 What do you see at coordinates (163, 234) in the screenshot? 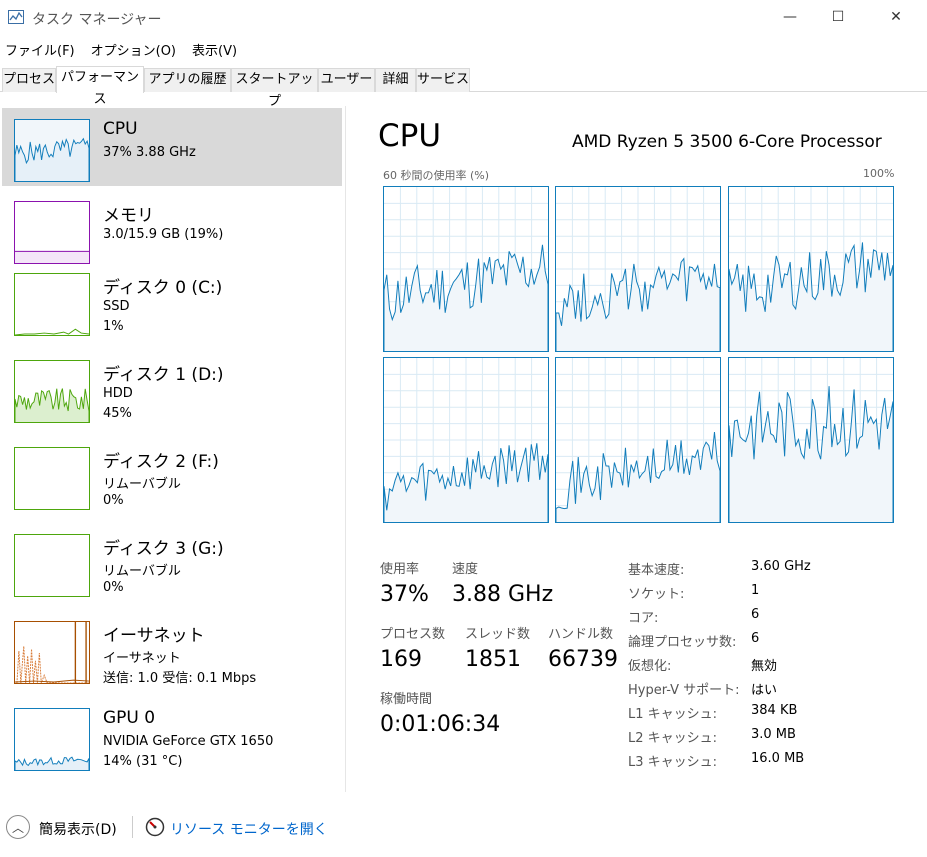
I see `sidebar-item-detail: 3.0/15.9 GB (19%)` at bounding box center [163, 234].